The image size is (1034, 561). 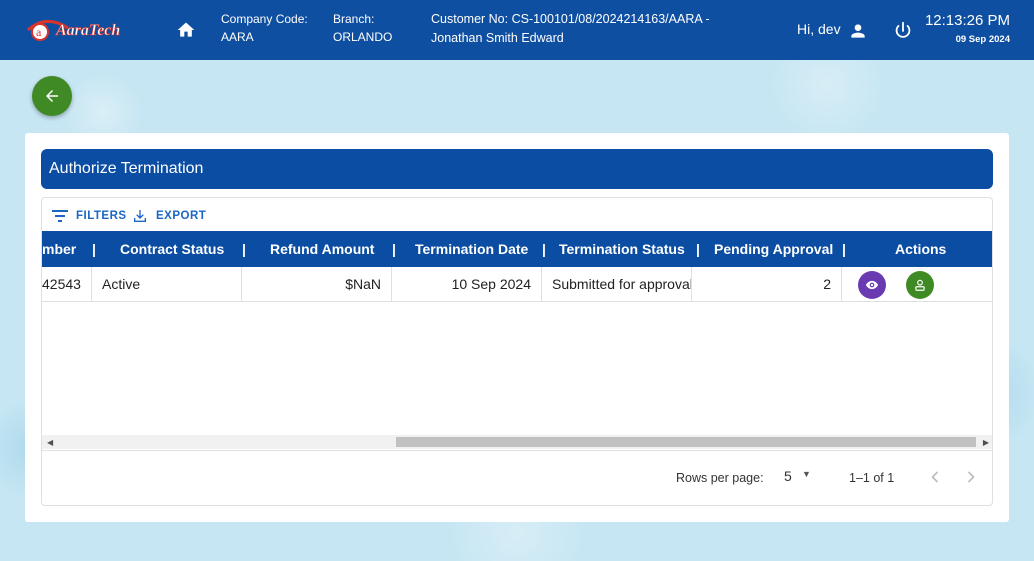 What do you see at coordinates (903, 31) in the screenshot?
I see `power-icon` at bounding box center [903, 31].